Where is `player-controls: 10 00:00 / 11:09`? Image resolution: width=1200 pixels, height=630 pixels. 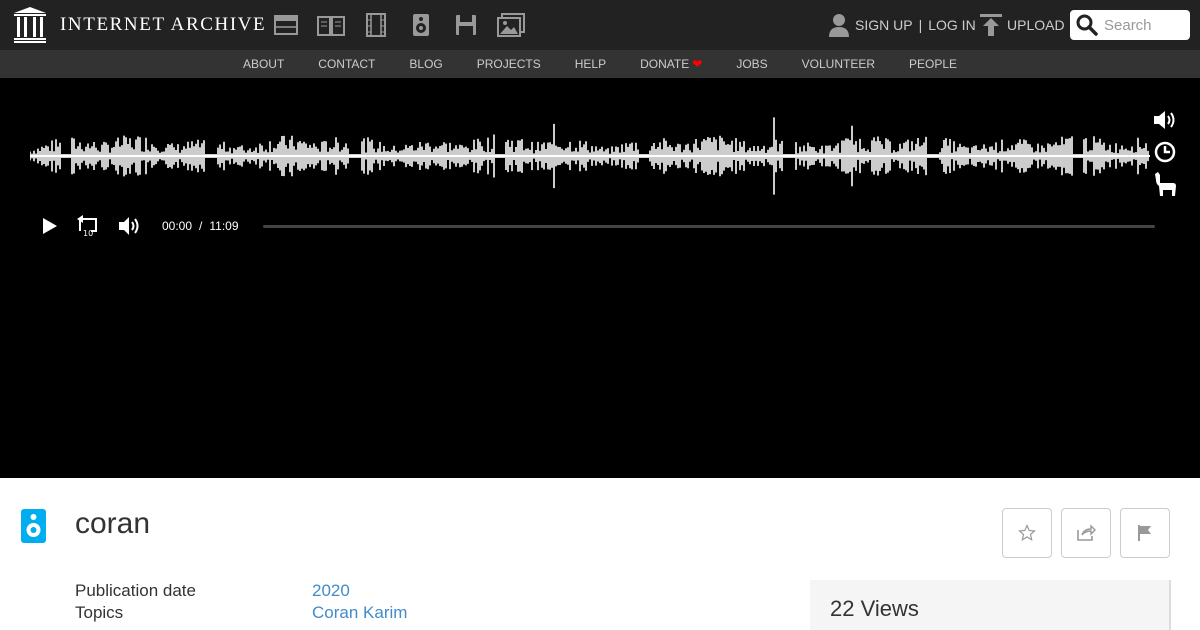
player-controls: 10 00:00 / 11:09 is located at coordinates (139, 226).